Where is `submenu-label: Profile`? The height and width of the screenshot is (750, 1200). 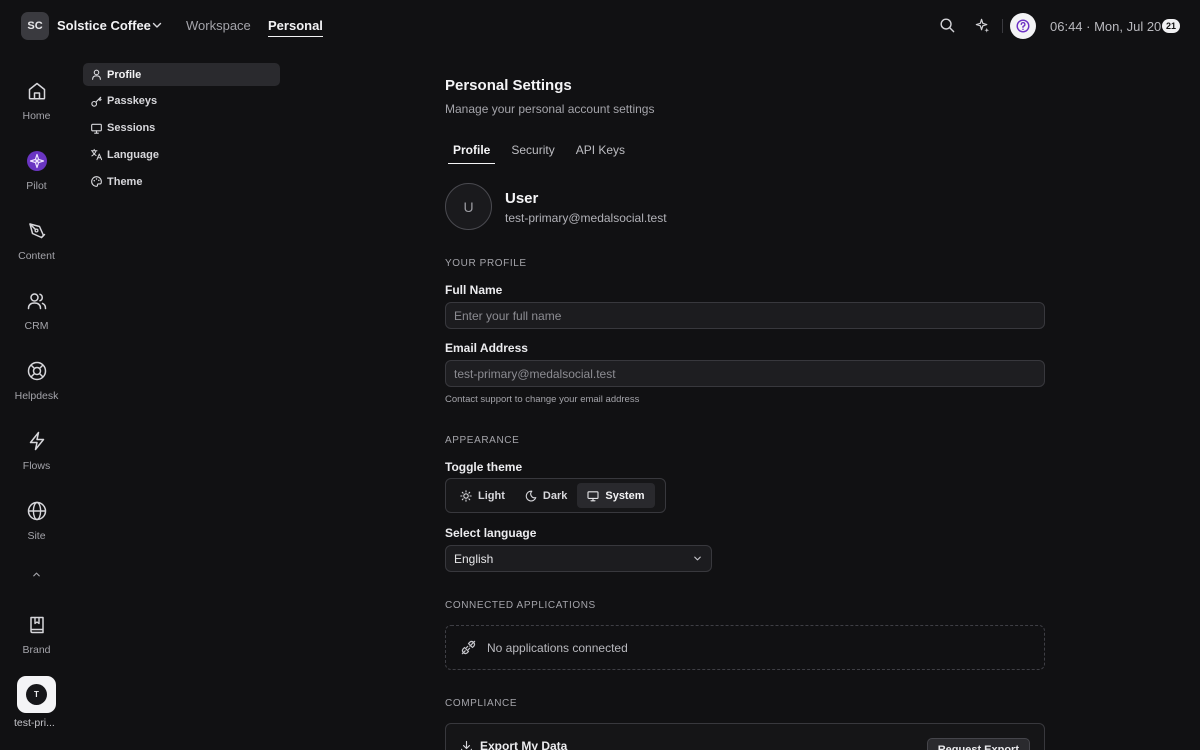
submenu-label: Profile is located at coordinates (124, 74).